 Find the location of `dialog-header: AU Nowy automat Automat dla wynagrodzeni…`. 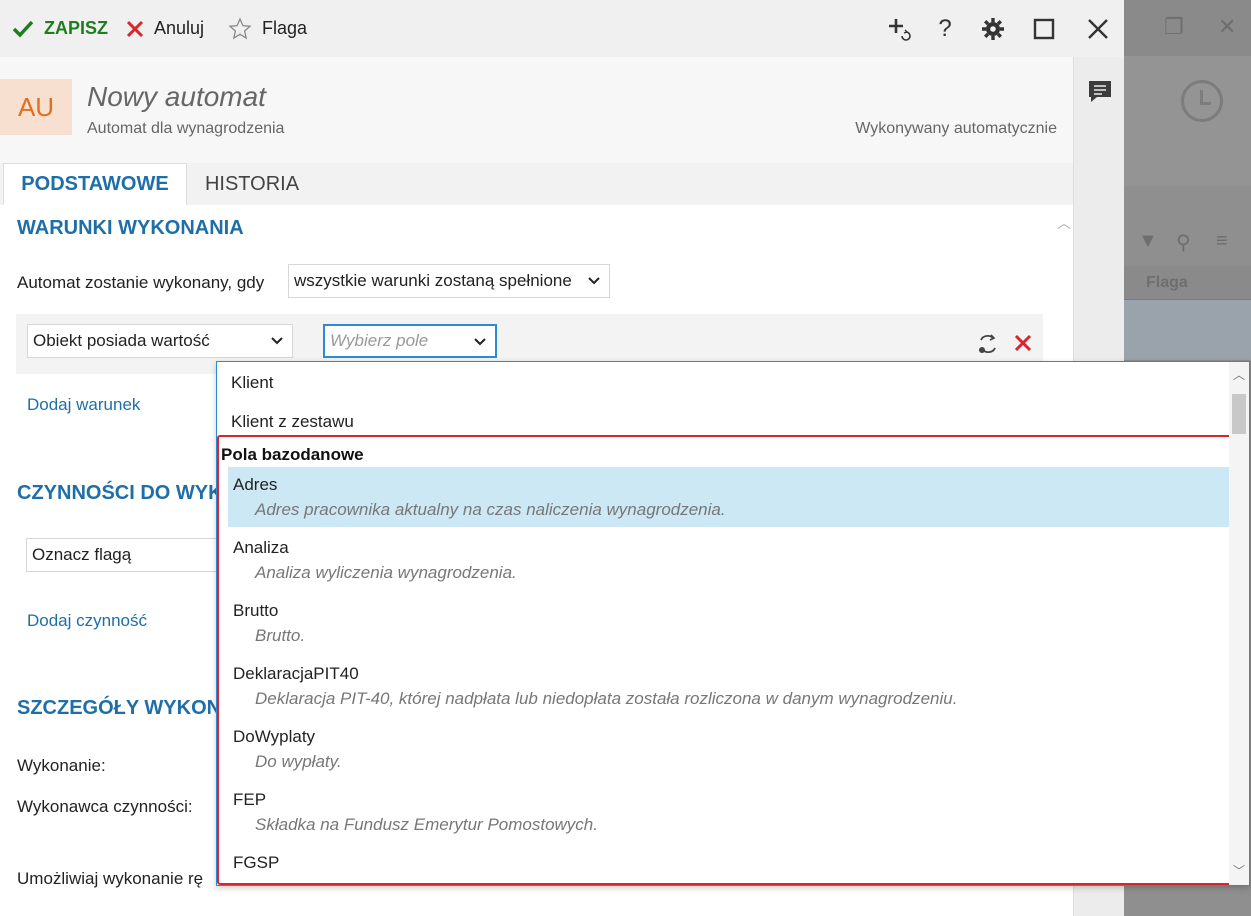

dialog-header: AU Nowy automat Automat dla wynagrodzeni… is located at coordinates (536, 110).